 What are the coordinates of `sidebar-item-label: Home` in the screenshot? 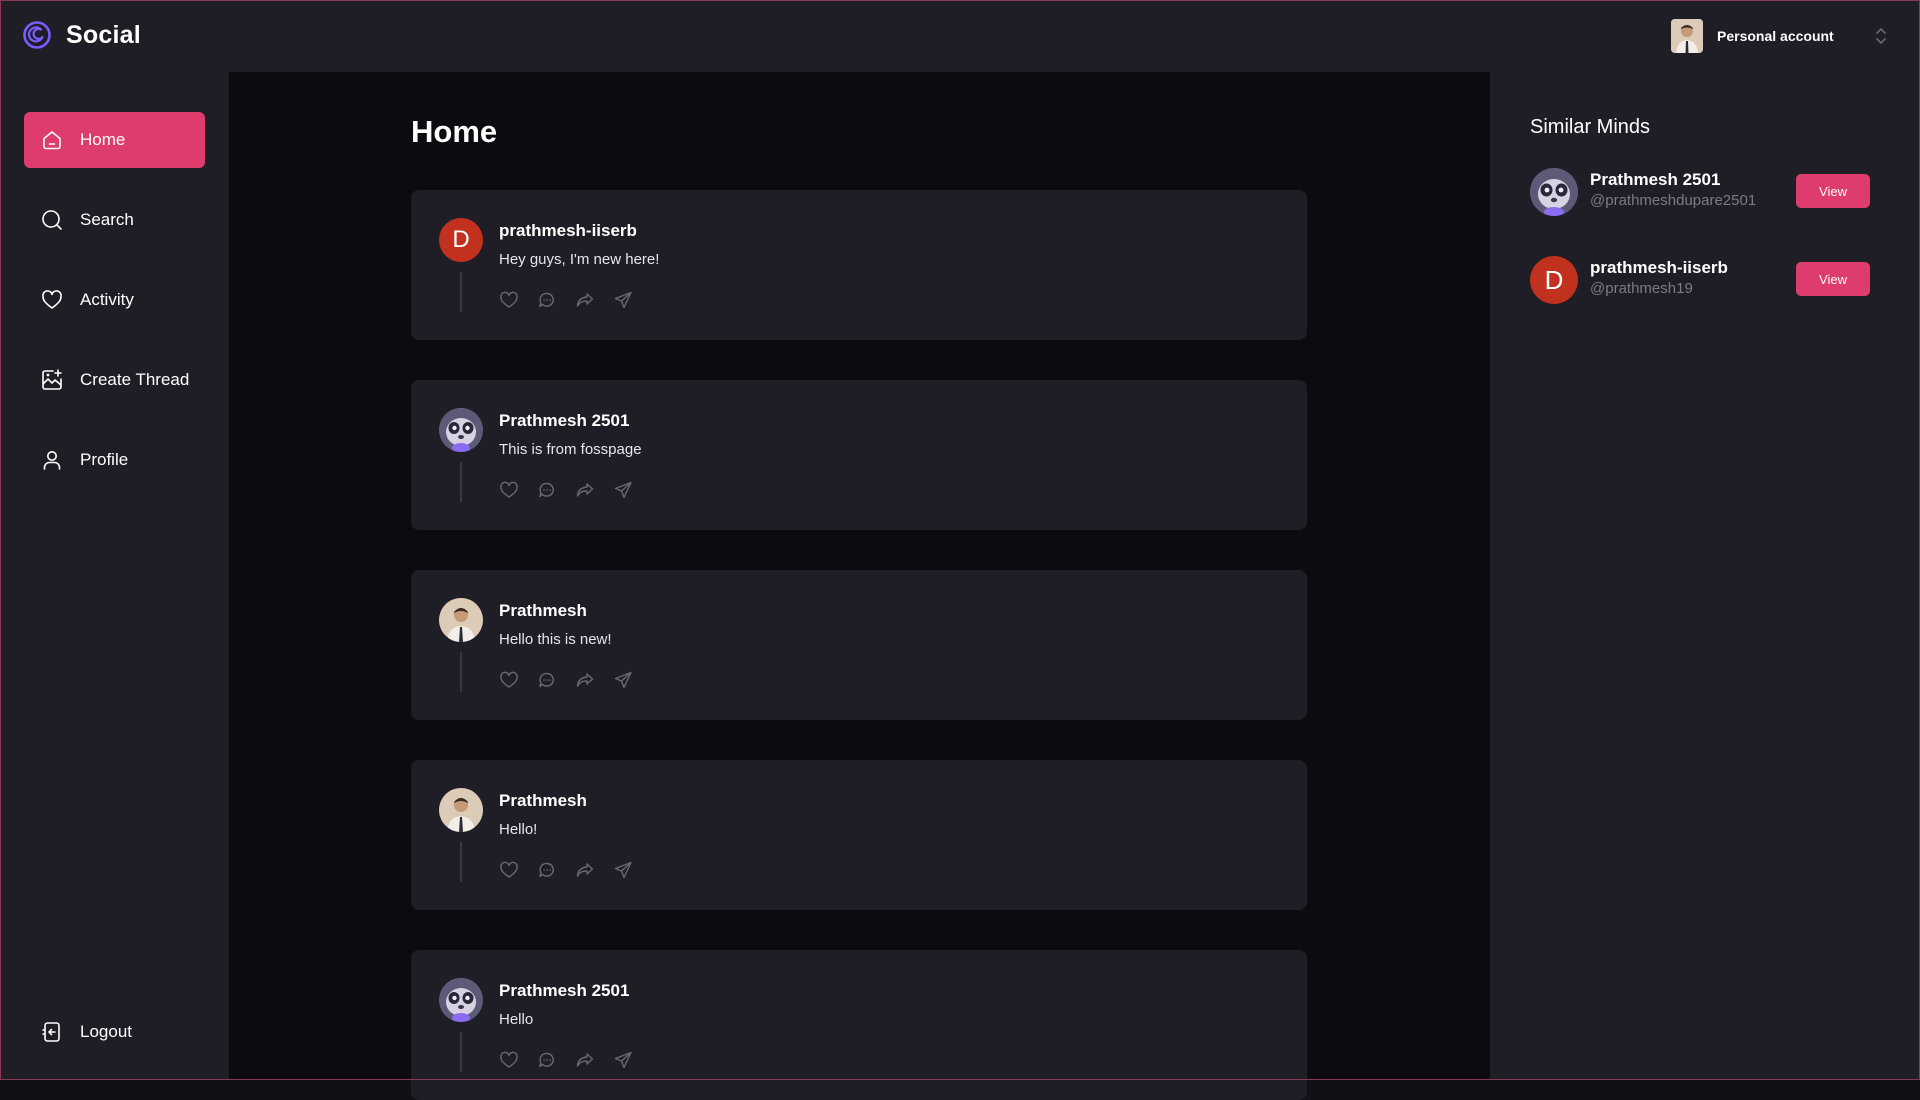 It's located at (103, 139).